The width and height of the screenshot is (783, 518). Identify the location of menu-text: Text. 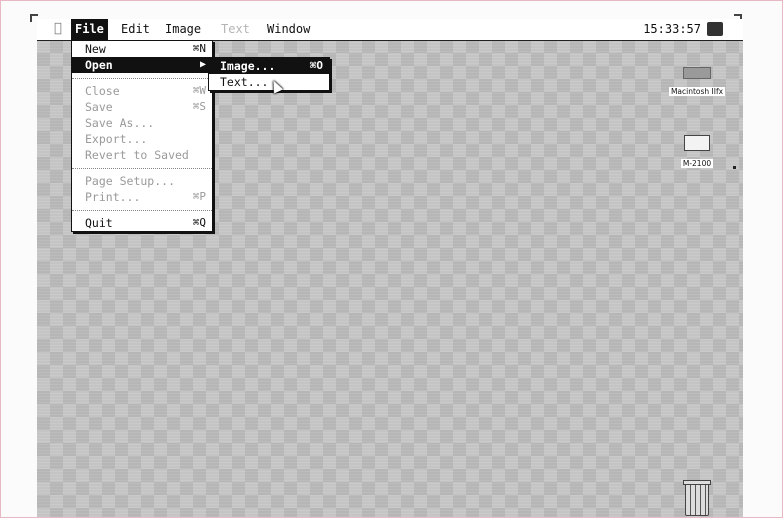
(235, 29).